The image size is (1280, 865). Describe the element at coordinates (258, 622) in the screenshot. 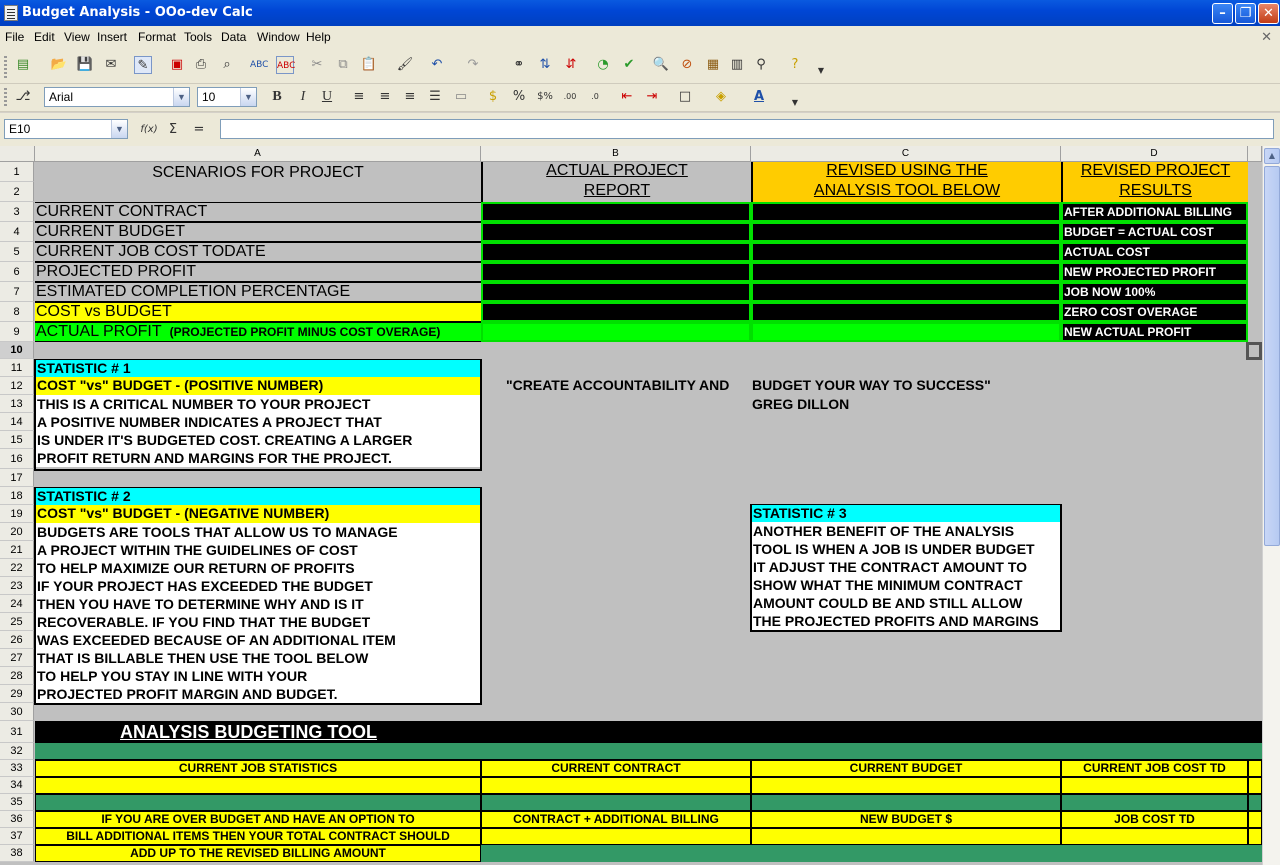

I see `statistic-line: RECOVERABLE. IF YOU FIND THAT THE BUDGET` at that location.